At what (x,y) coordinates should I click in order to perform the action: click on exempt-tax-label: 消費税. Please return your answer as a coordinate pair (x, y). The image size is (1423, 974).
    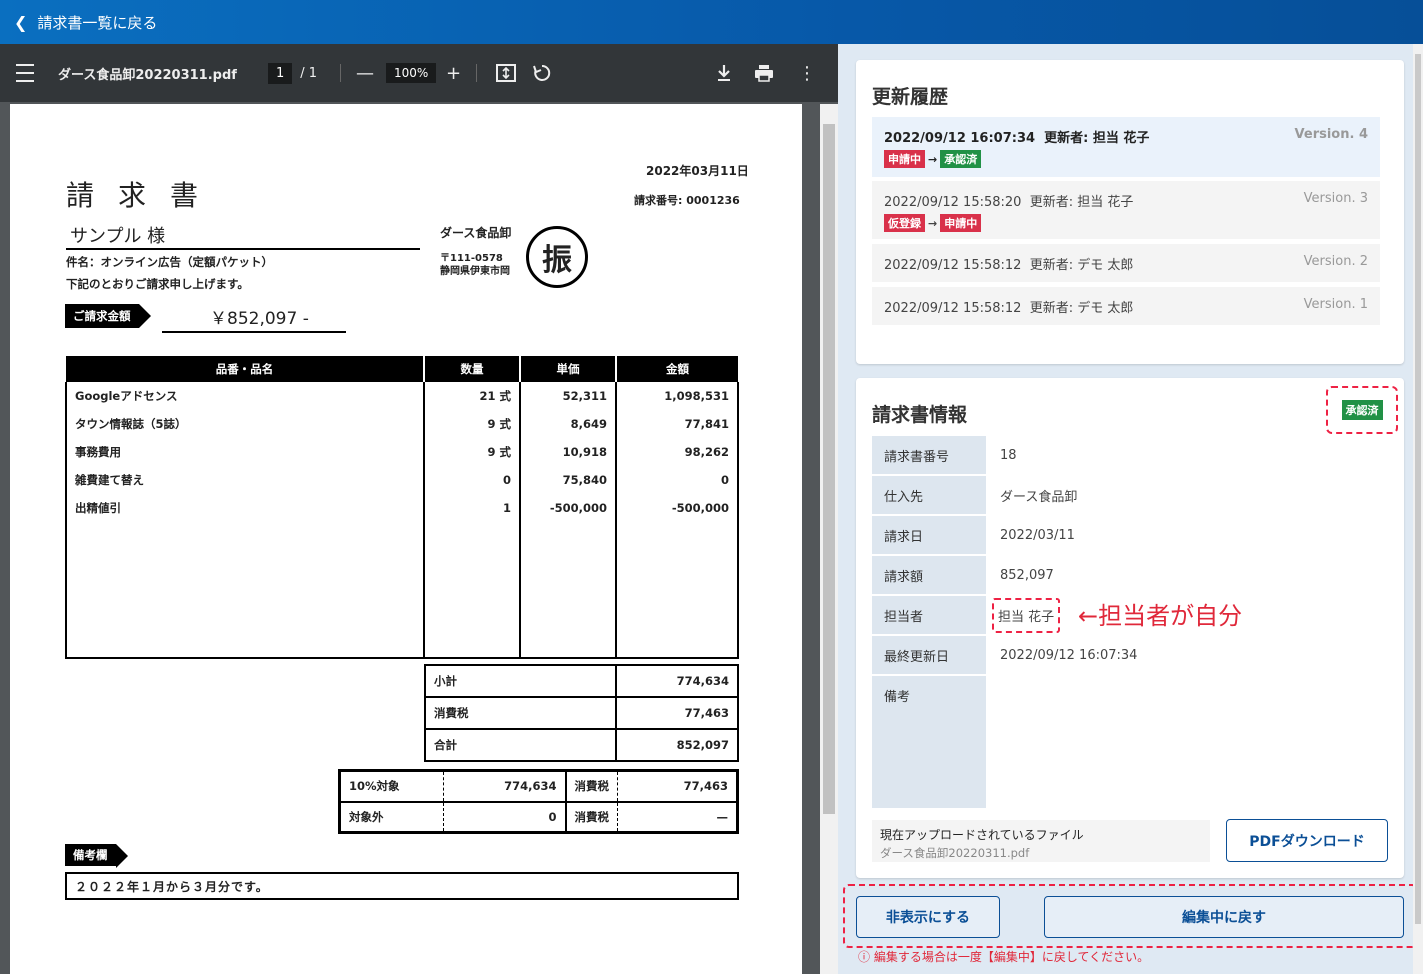
    Looking at the image, I should click on (591, 817).